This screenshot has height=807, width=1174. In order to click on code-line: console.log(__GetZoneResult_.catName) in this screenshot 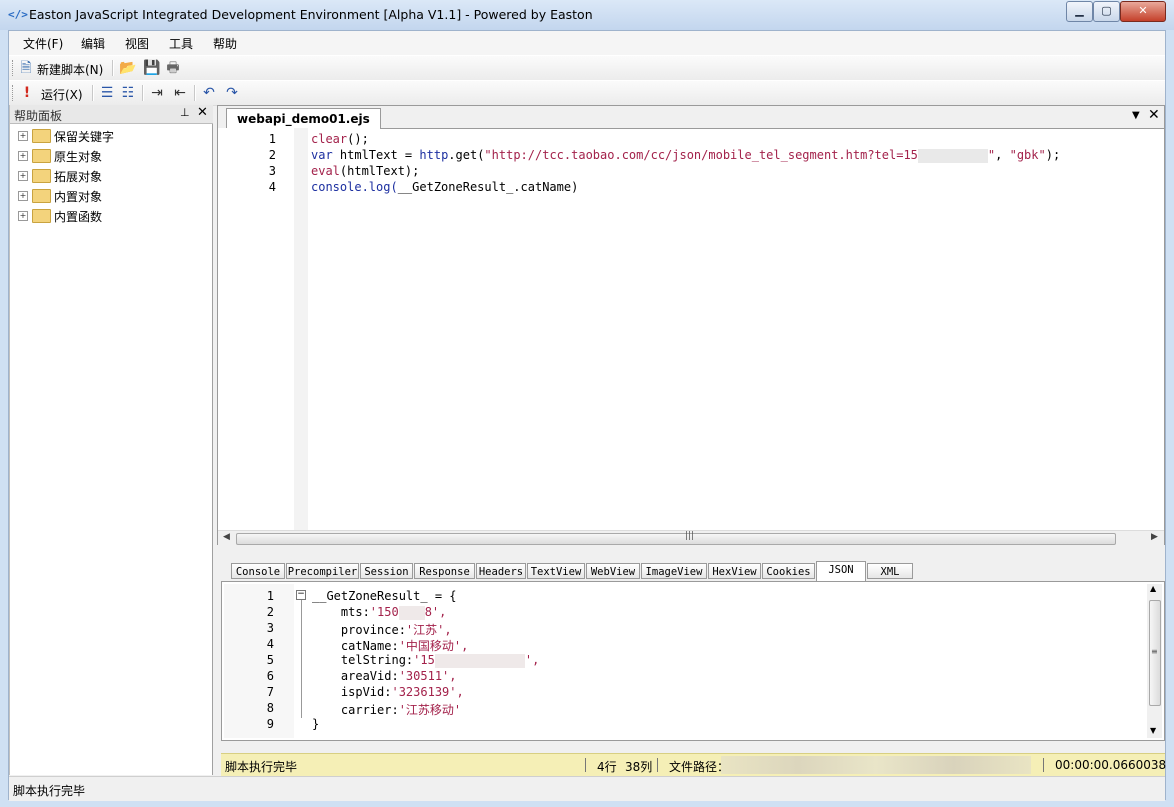, I will do `click(444, 187)`.